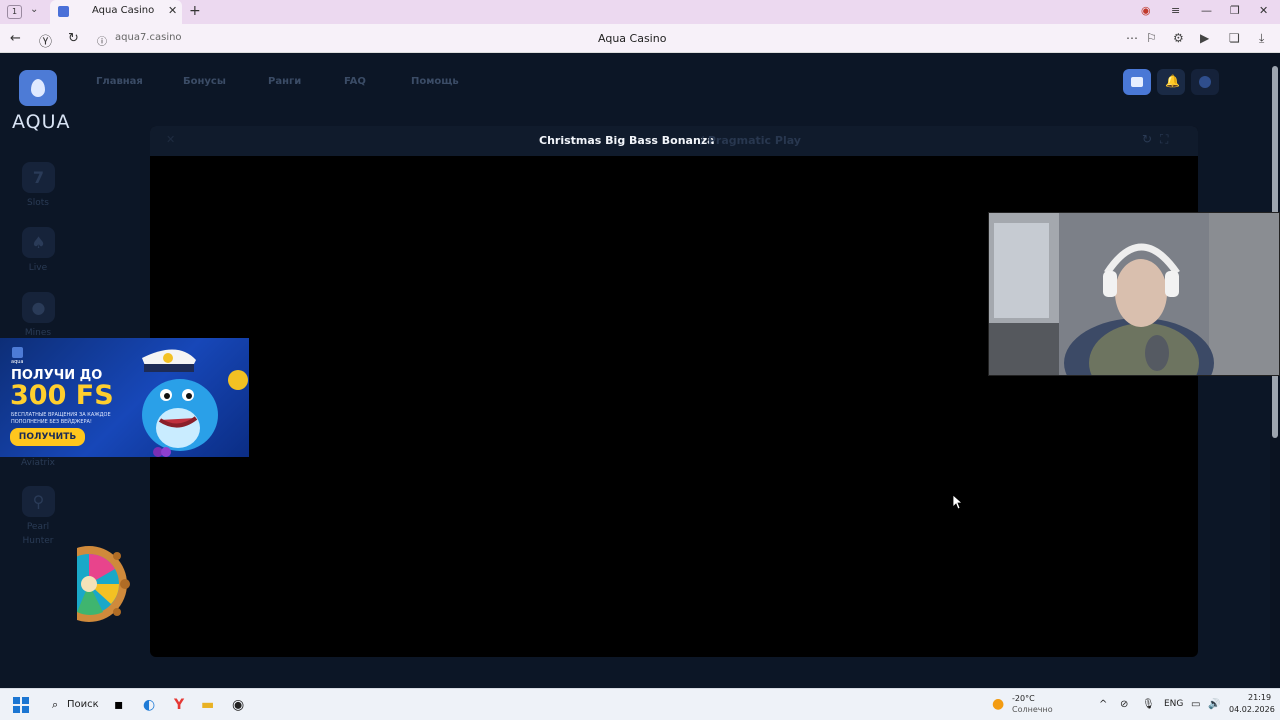 The image size is (1280, 720). Describe the element at coordinates (38, 501) in the screenshot. I see `pearl-hunter-icon: ⚲` at that location.